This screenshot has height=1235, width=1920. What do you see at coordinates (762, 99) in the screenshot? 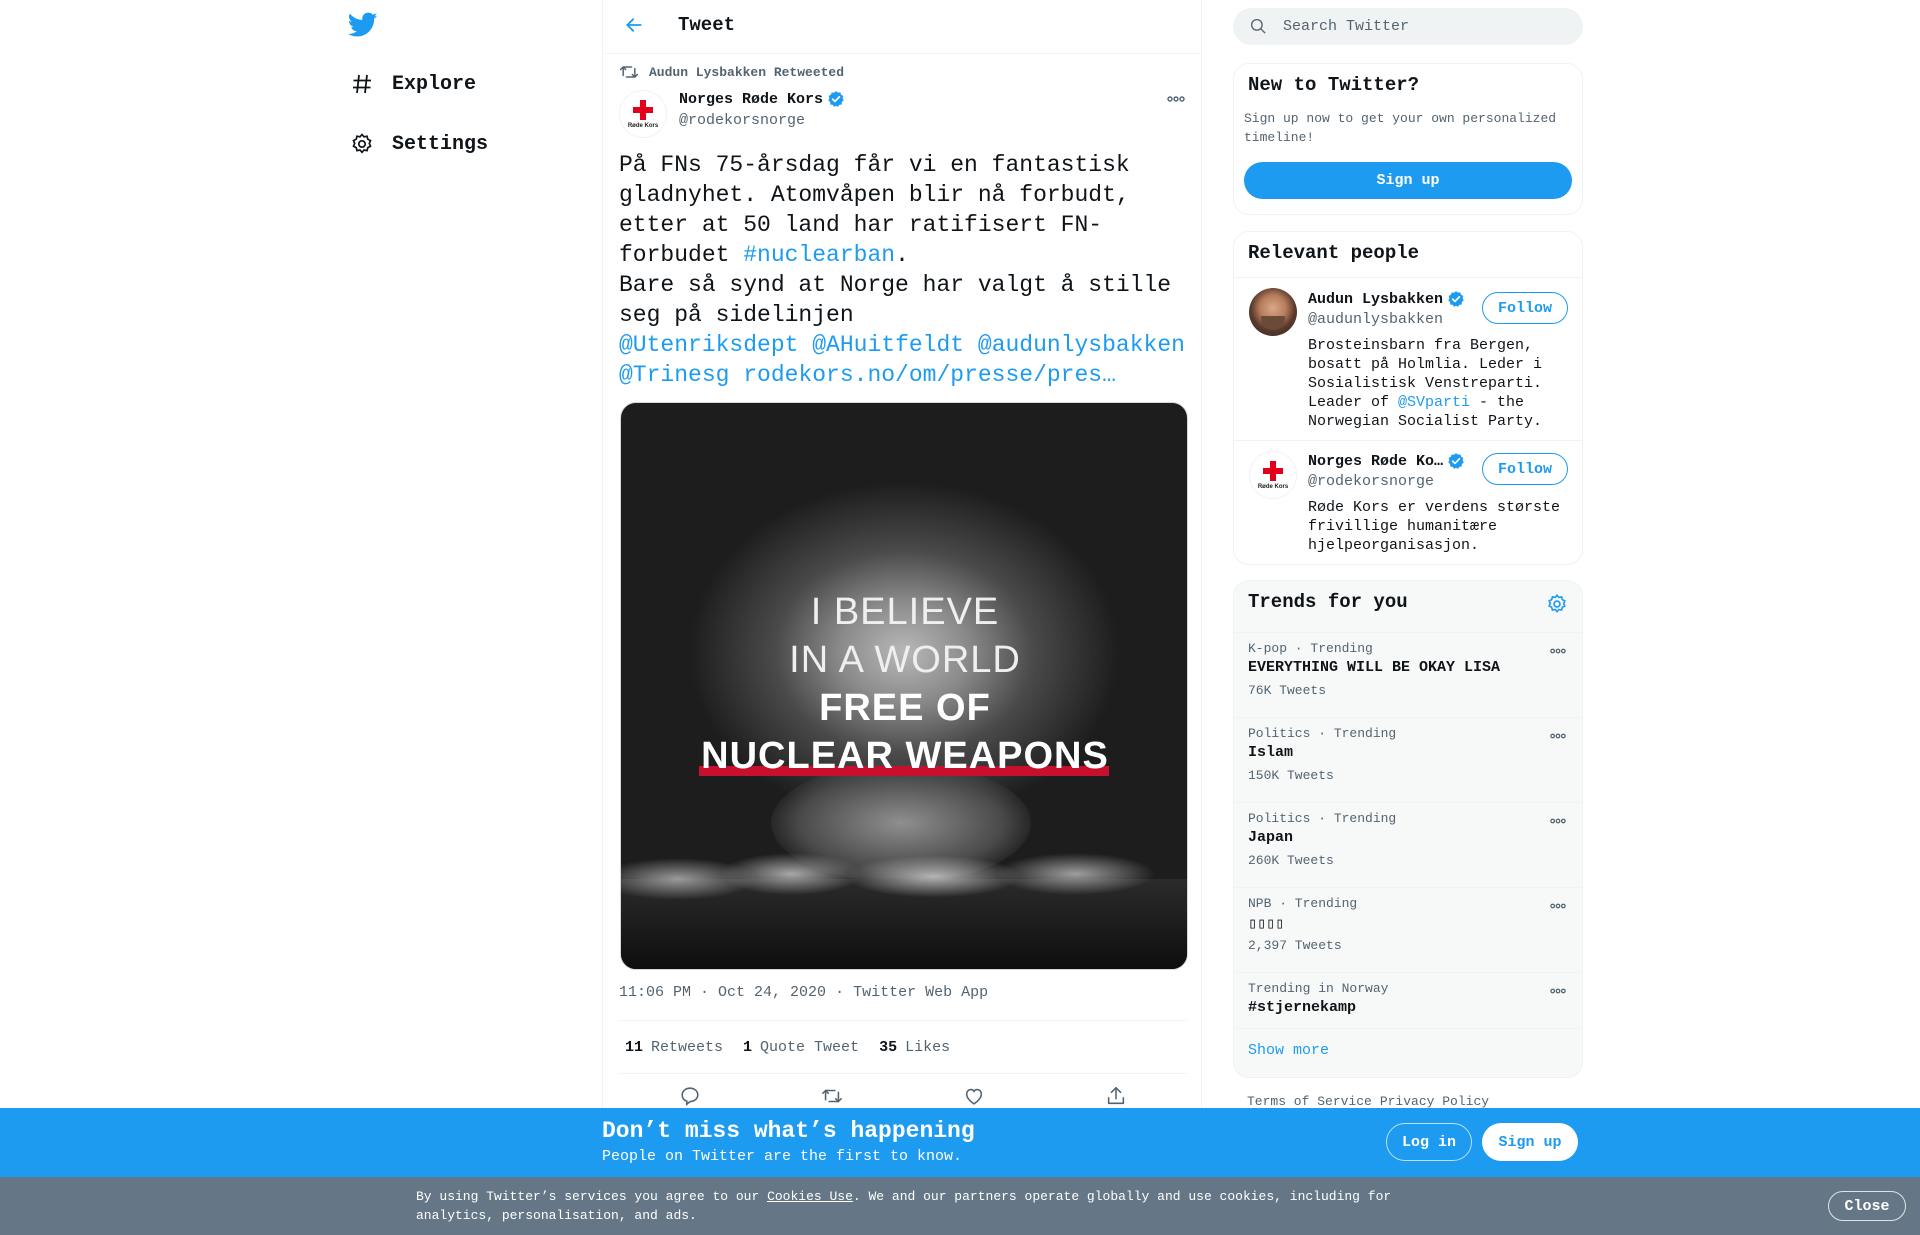
I see `author-name: Norges Røde Kors` at bounding box center [762, 99].